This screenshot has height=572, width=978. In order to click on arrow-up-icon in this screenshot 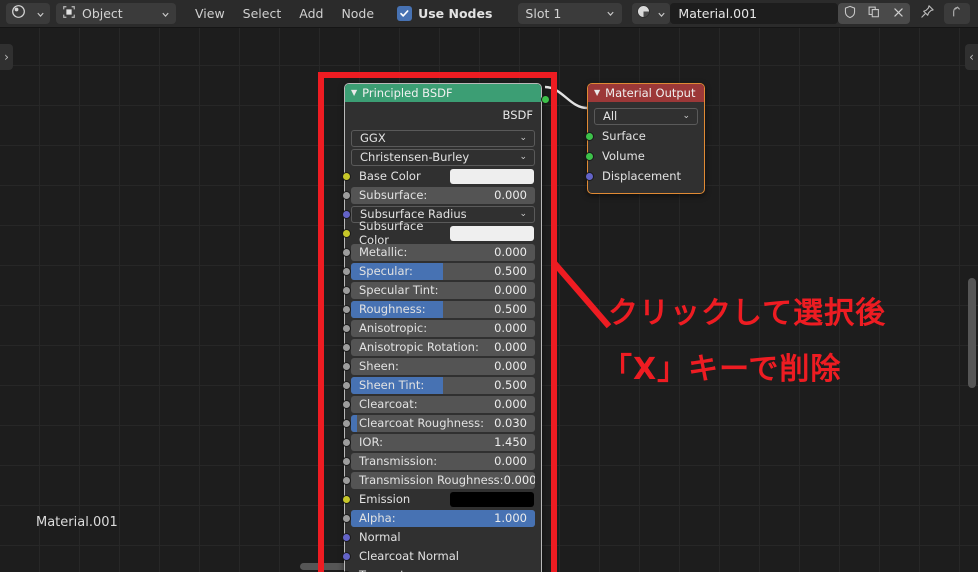, I will do `click(957, 13)`.